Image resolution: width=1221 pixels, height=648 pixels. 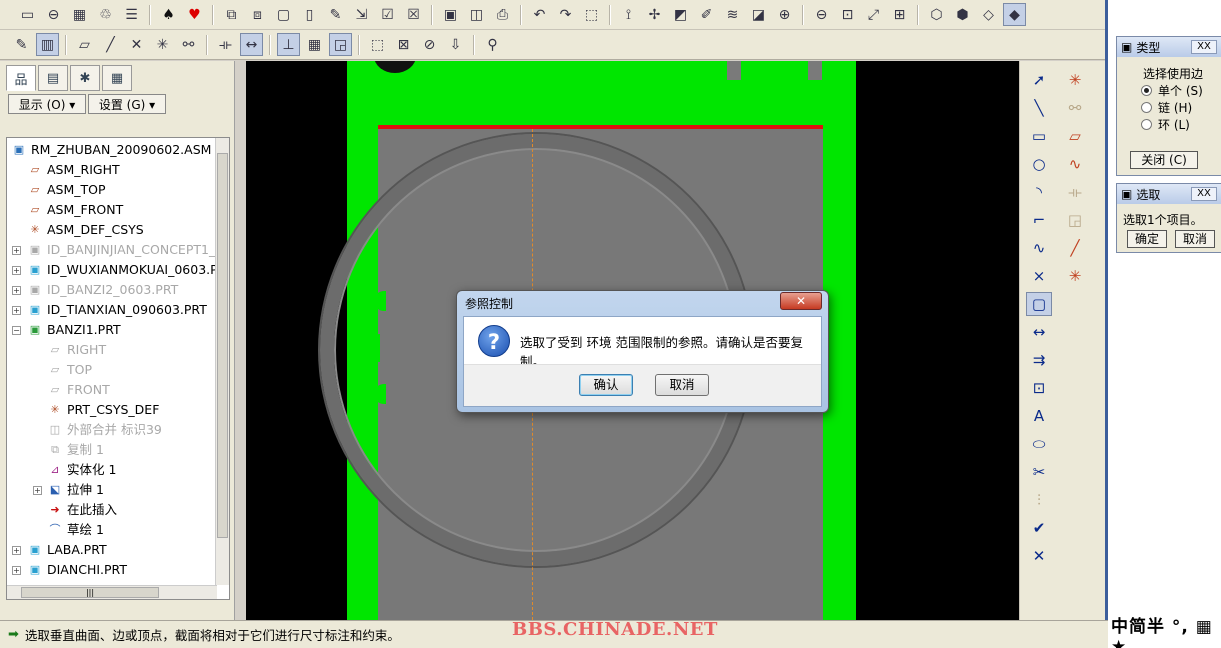 I want to click on new-icon: ▭, so click(x=27, y=14).